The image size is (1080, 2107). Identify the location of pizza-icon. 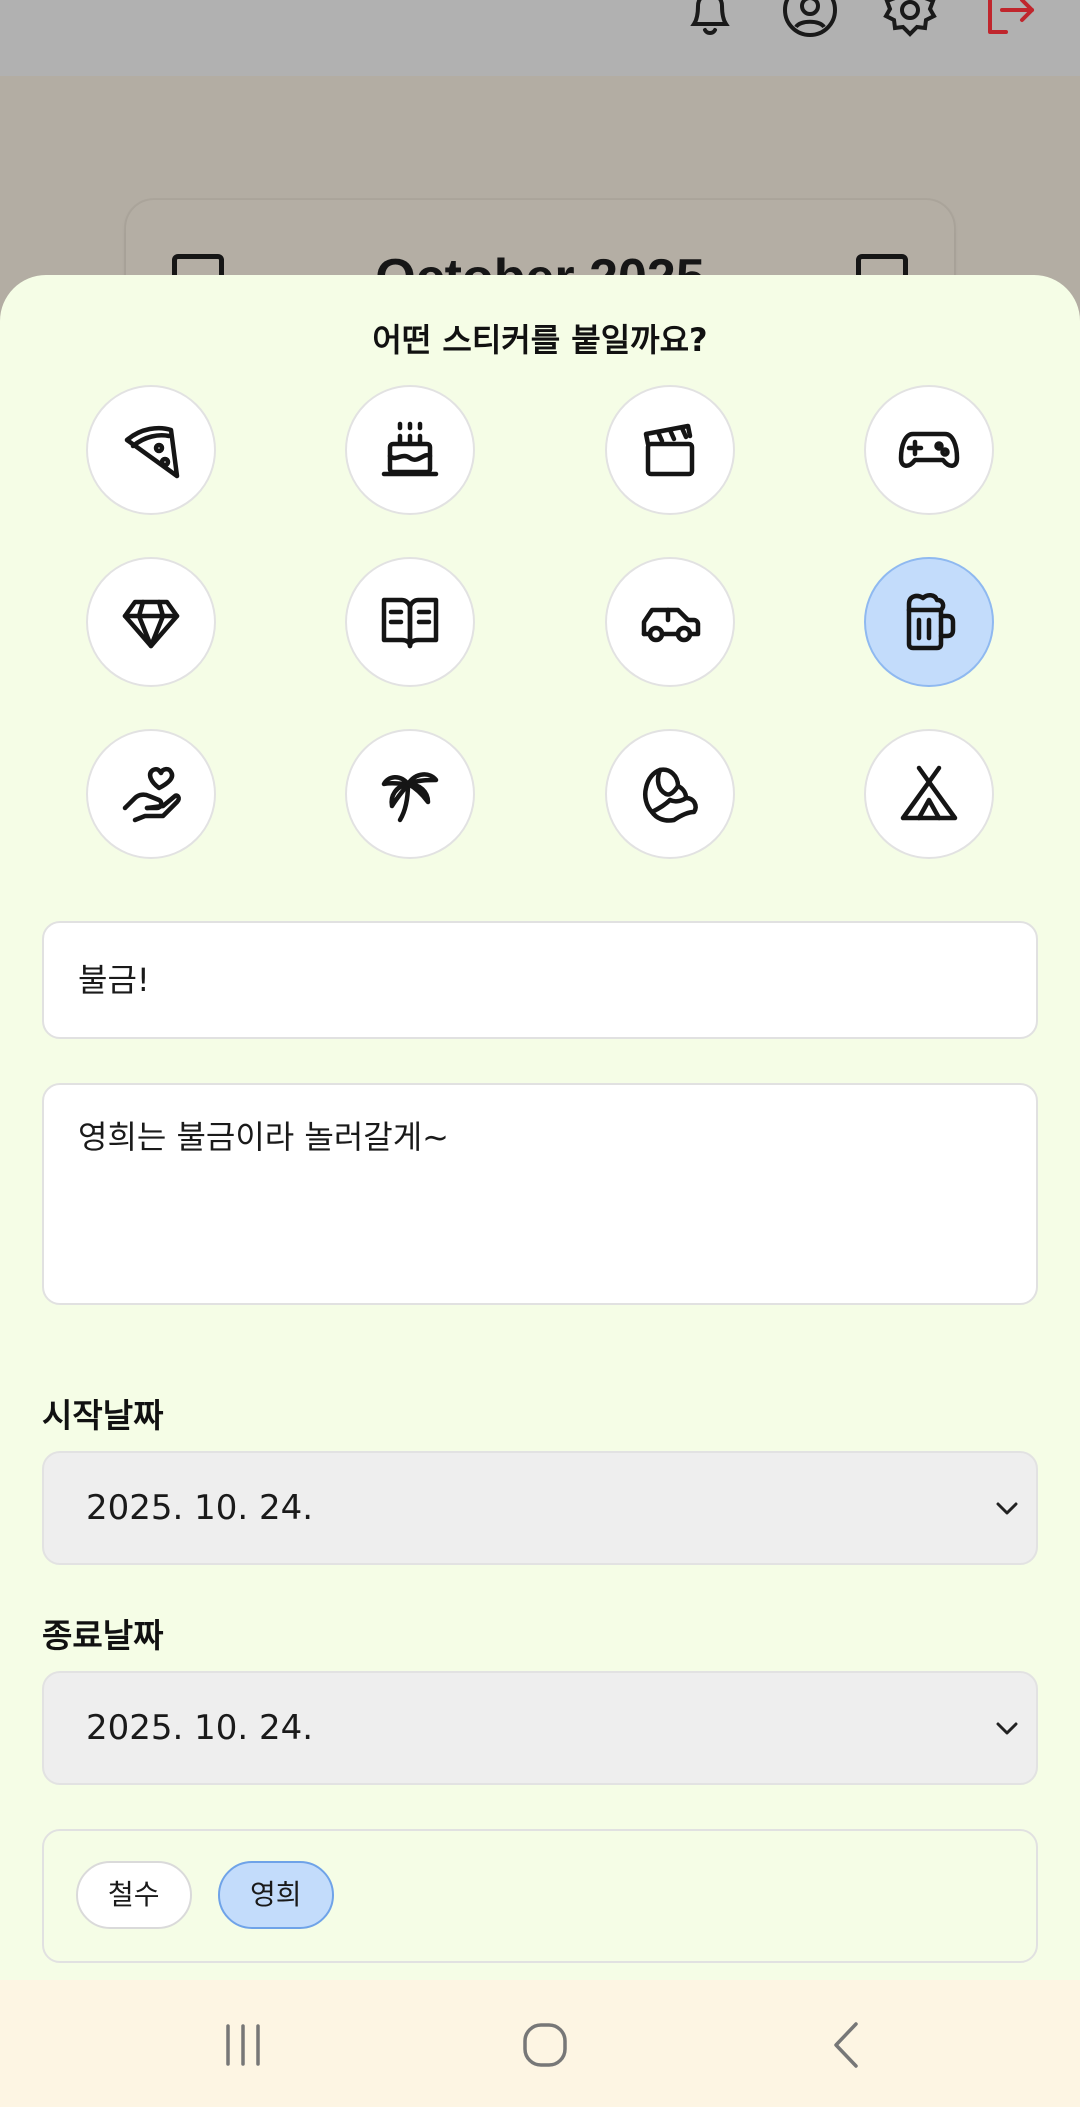
(152, 452).